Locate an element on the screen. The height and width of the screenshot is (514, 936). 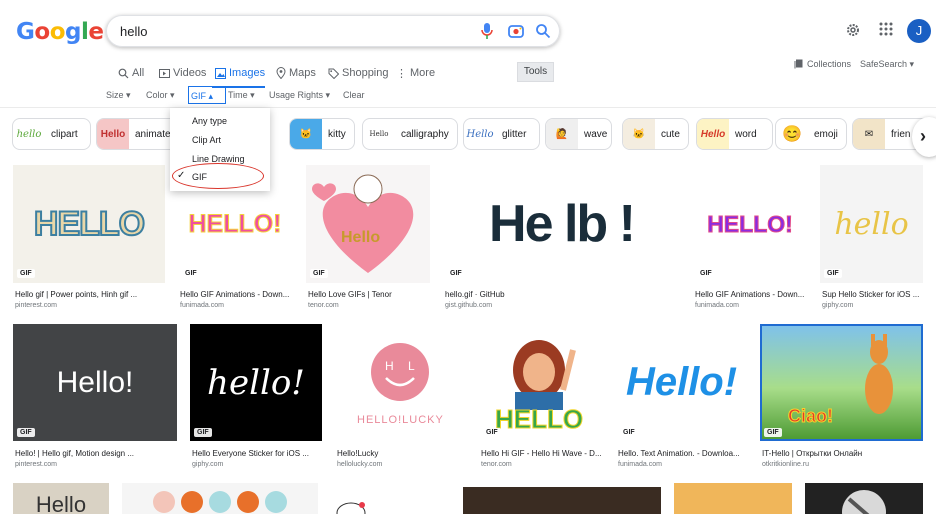
ball-illustration is located at coordinates (864, 502).